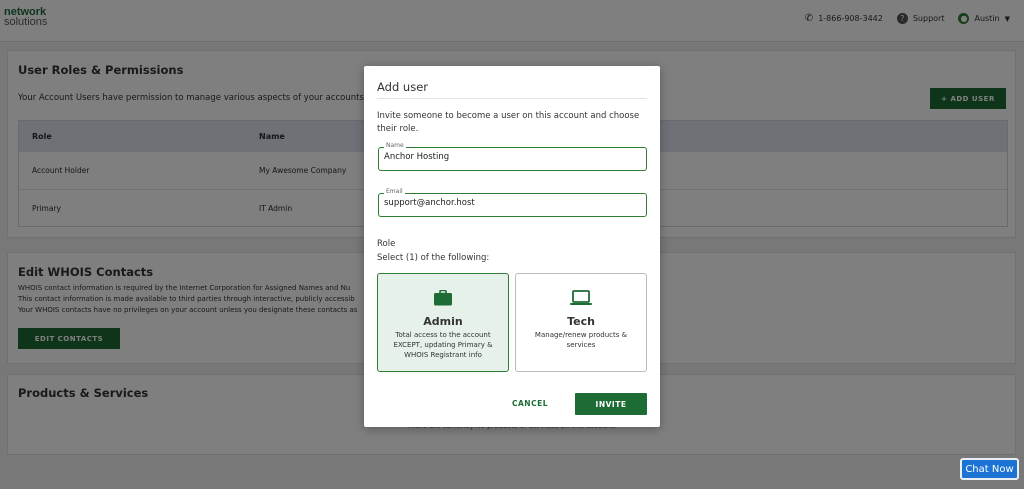  What do you see at coordinates (386, 244) in the screenshot?
I see `role-heading: Role` at bounding box center [386, 244].